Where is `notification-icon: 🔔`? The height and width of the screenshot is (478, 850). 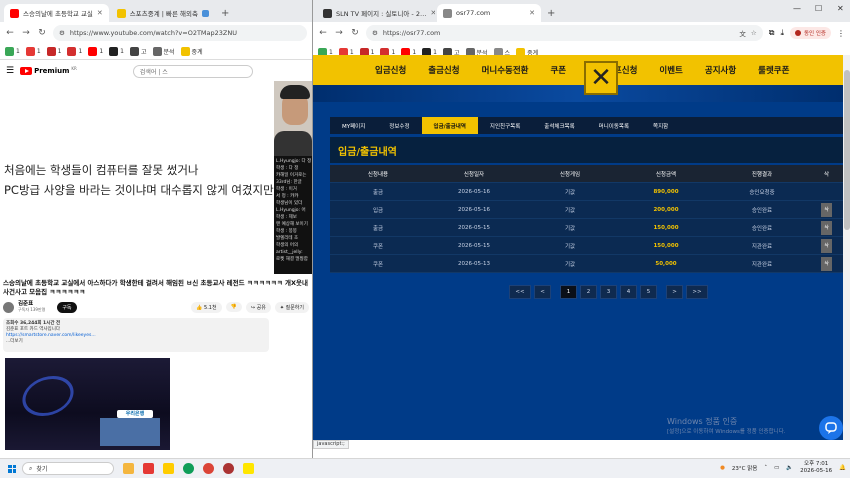
notification-icon: 🔔 is located at coordinates (842, 468).